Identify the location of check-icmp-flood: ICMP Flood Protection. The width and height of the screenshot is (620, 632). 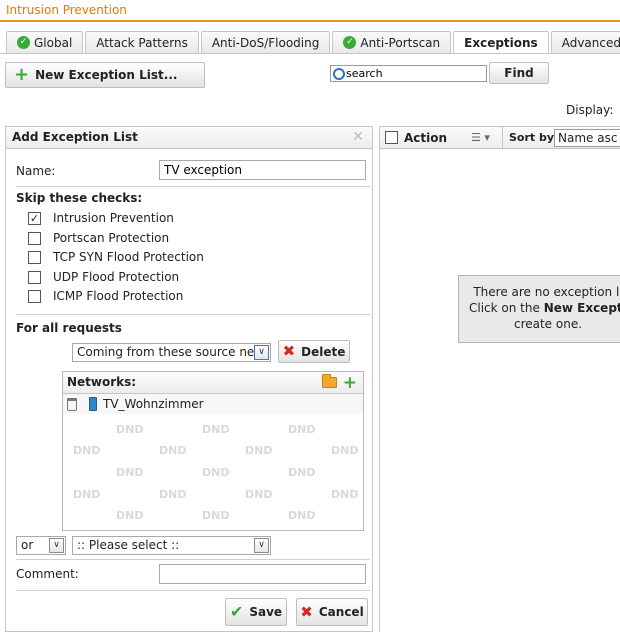
(105, 296).